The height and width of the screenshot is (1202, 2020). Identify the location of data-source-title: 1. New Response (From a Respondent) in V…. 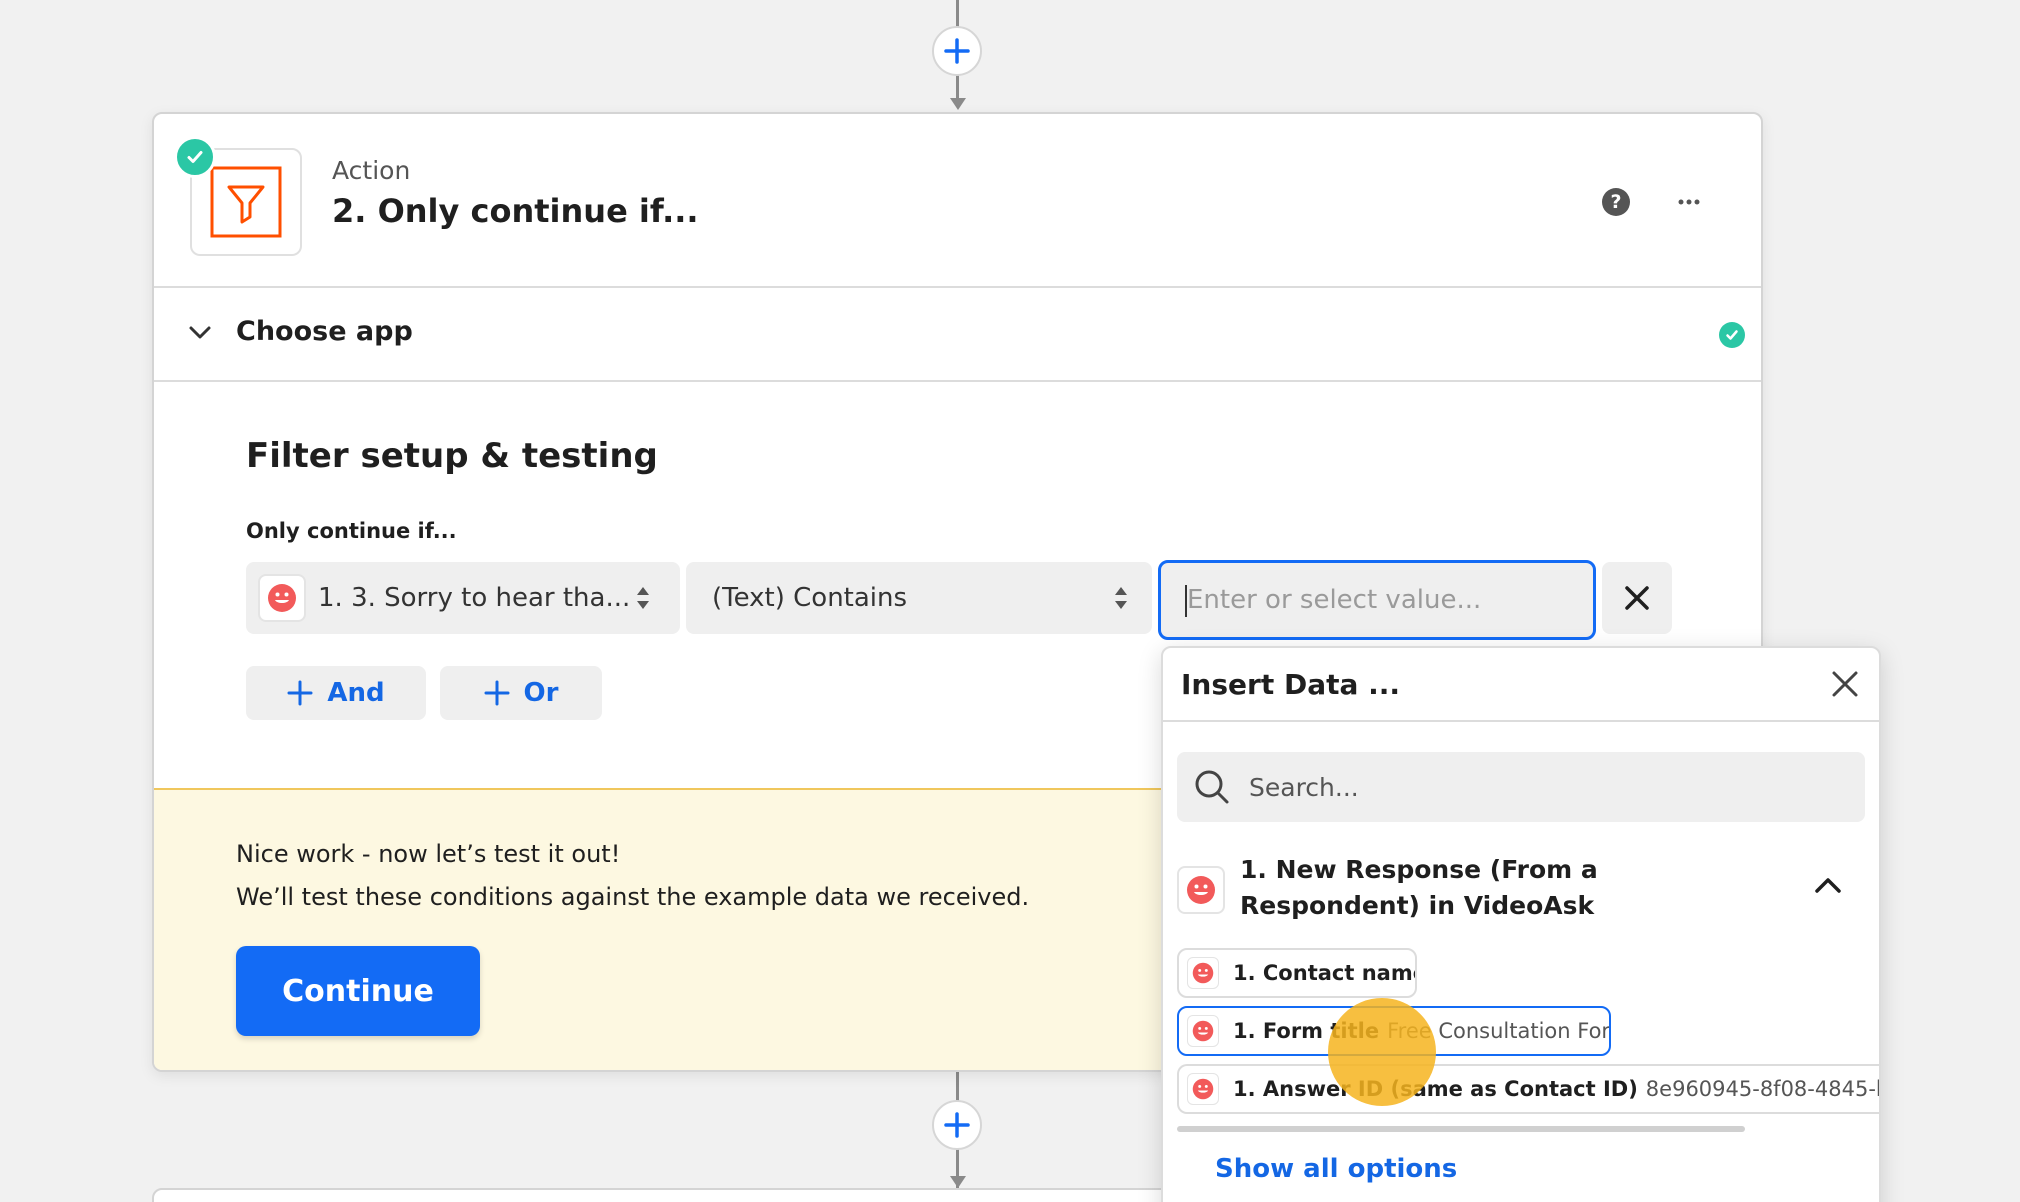
(1510, 888).